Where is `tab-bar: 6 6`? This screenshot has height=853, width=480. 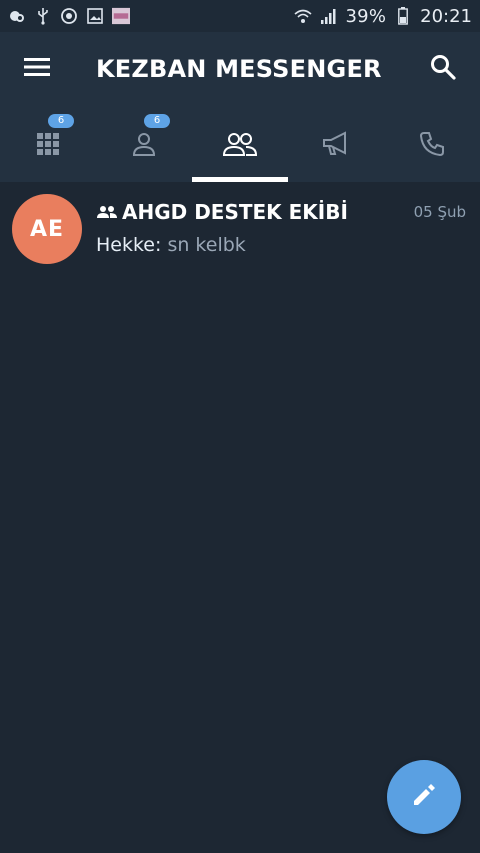 tab-bar: 6 6 is located at coordinates (240, 144).